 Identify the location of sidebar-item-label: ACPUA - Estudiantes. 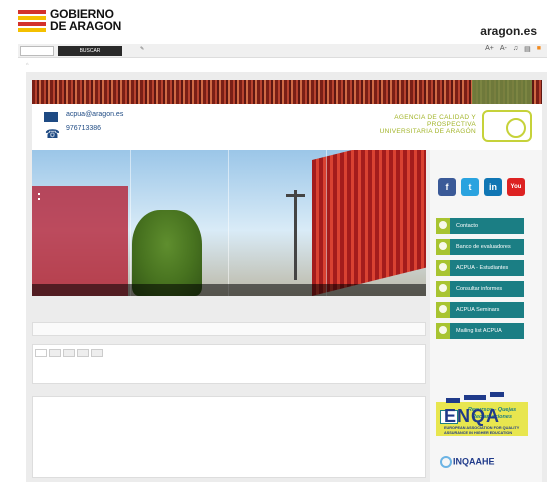
(482, 268).